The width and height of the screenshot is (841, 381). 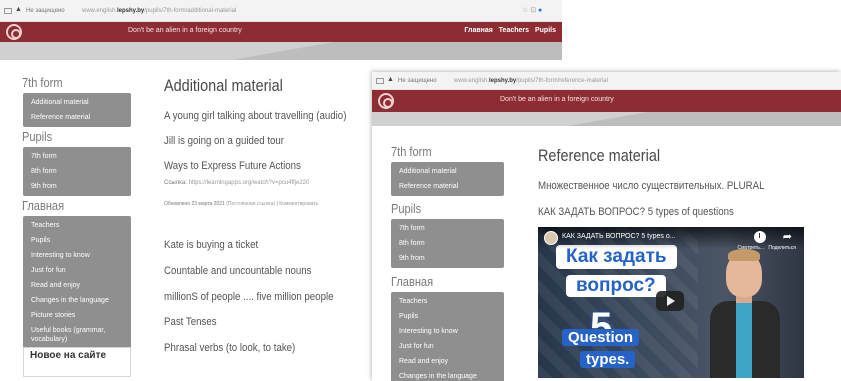 I want to click on comment-link: Комментировать, so click(x=298, y=204).